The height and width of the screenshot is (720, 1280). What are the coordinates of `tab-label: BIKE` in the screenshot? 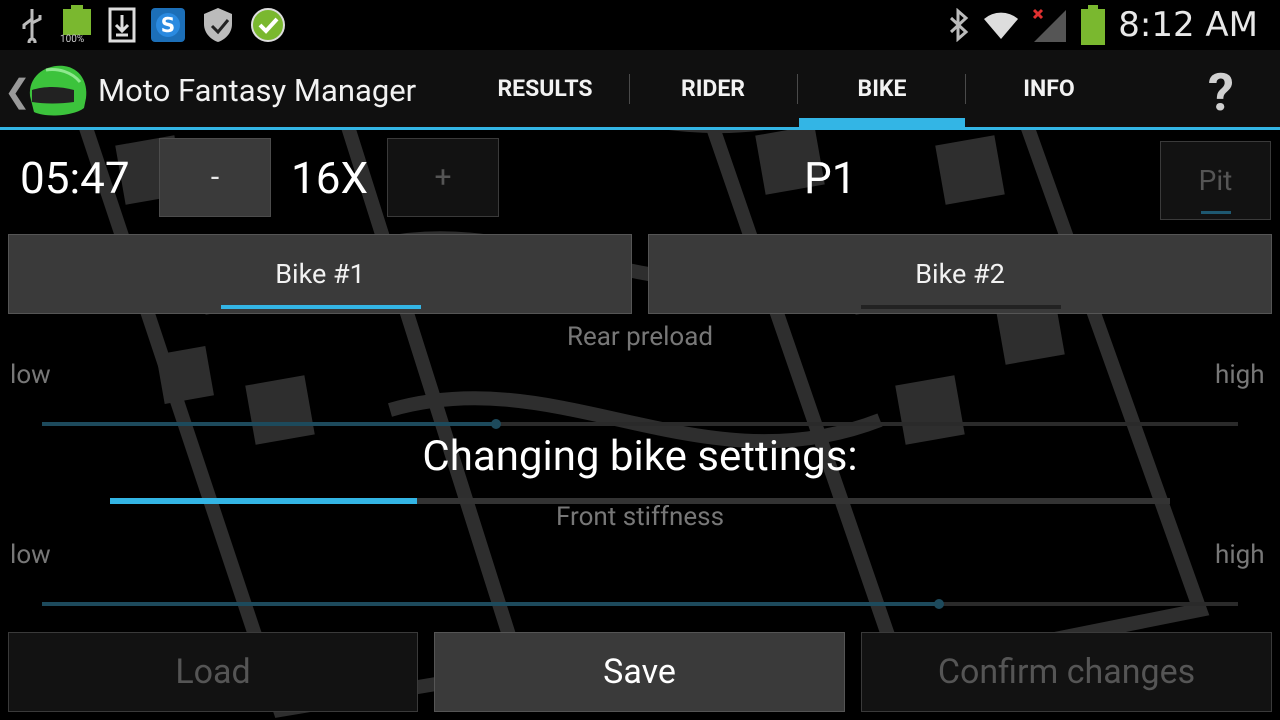 It's located at (882, 88).